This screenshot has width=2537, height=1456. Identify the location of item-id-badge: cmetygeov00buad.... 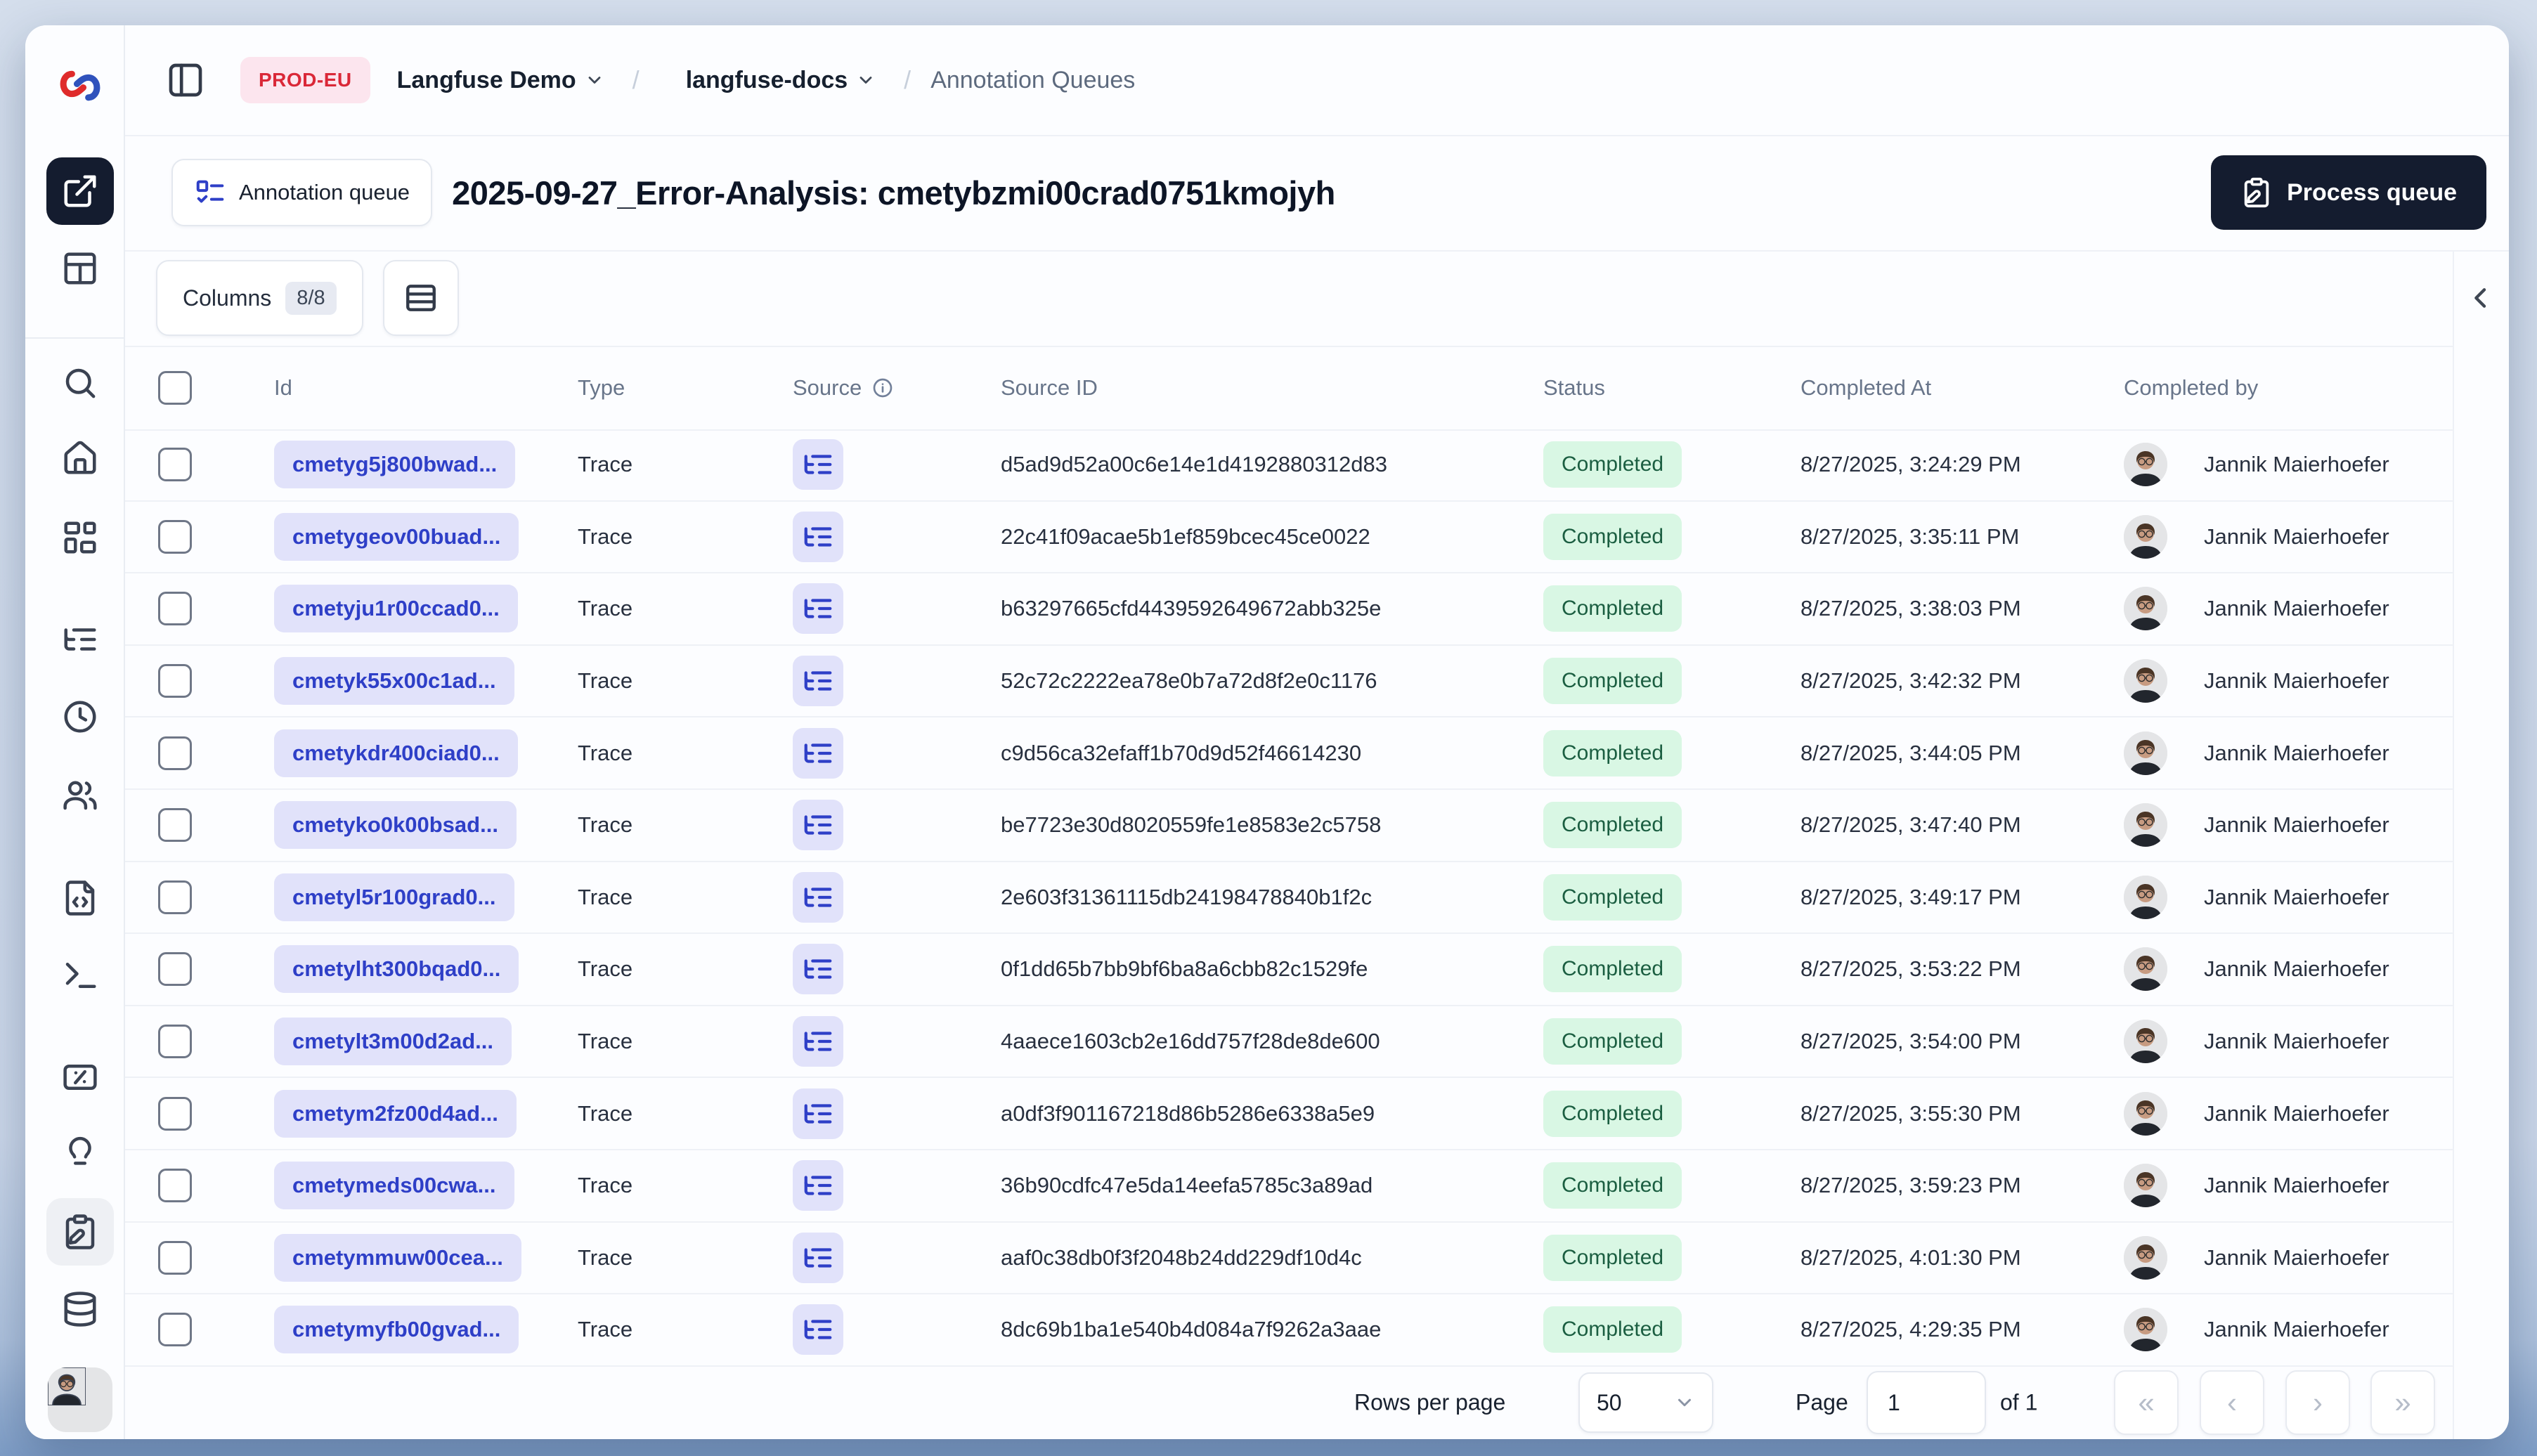
(396, 537).